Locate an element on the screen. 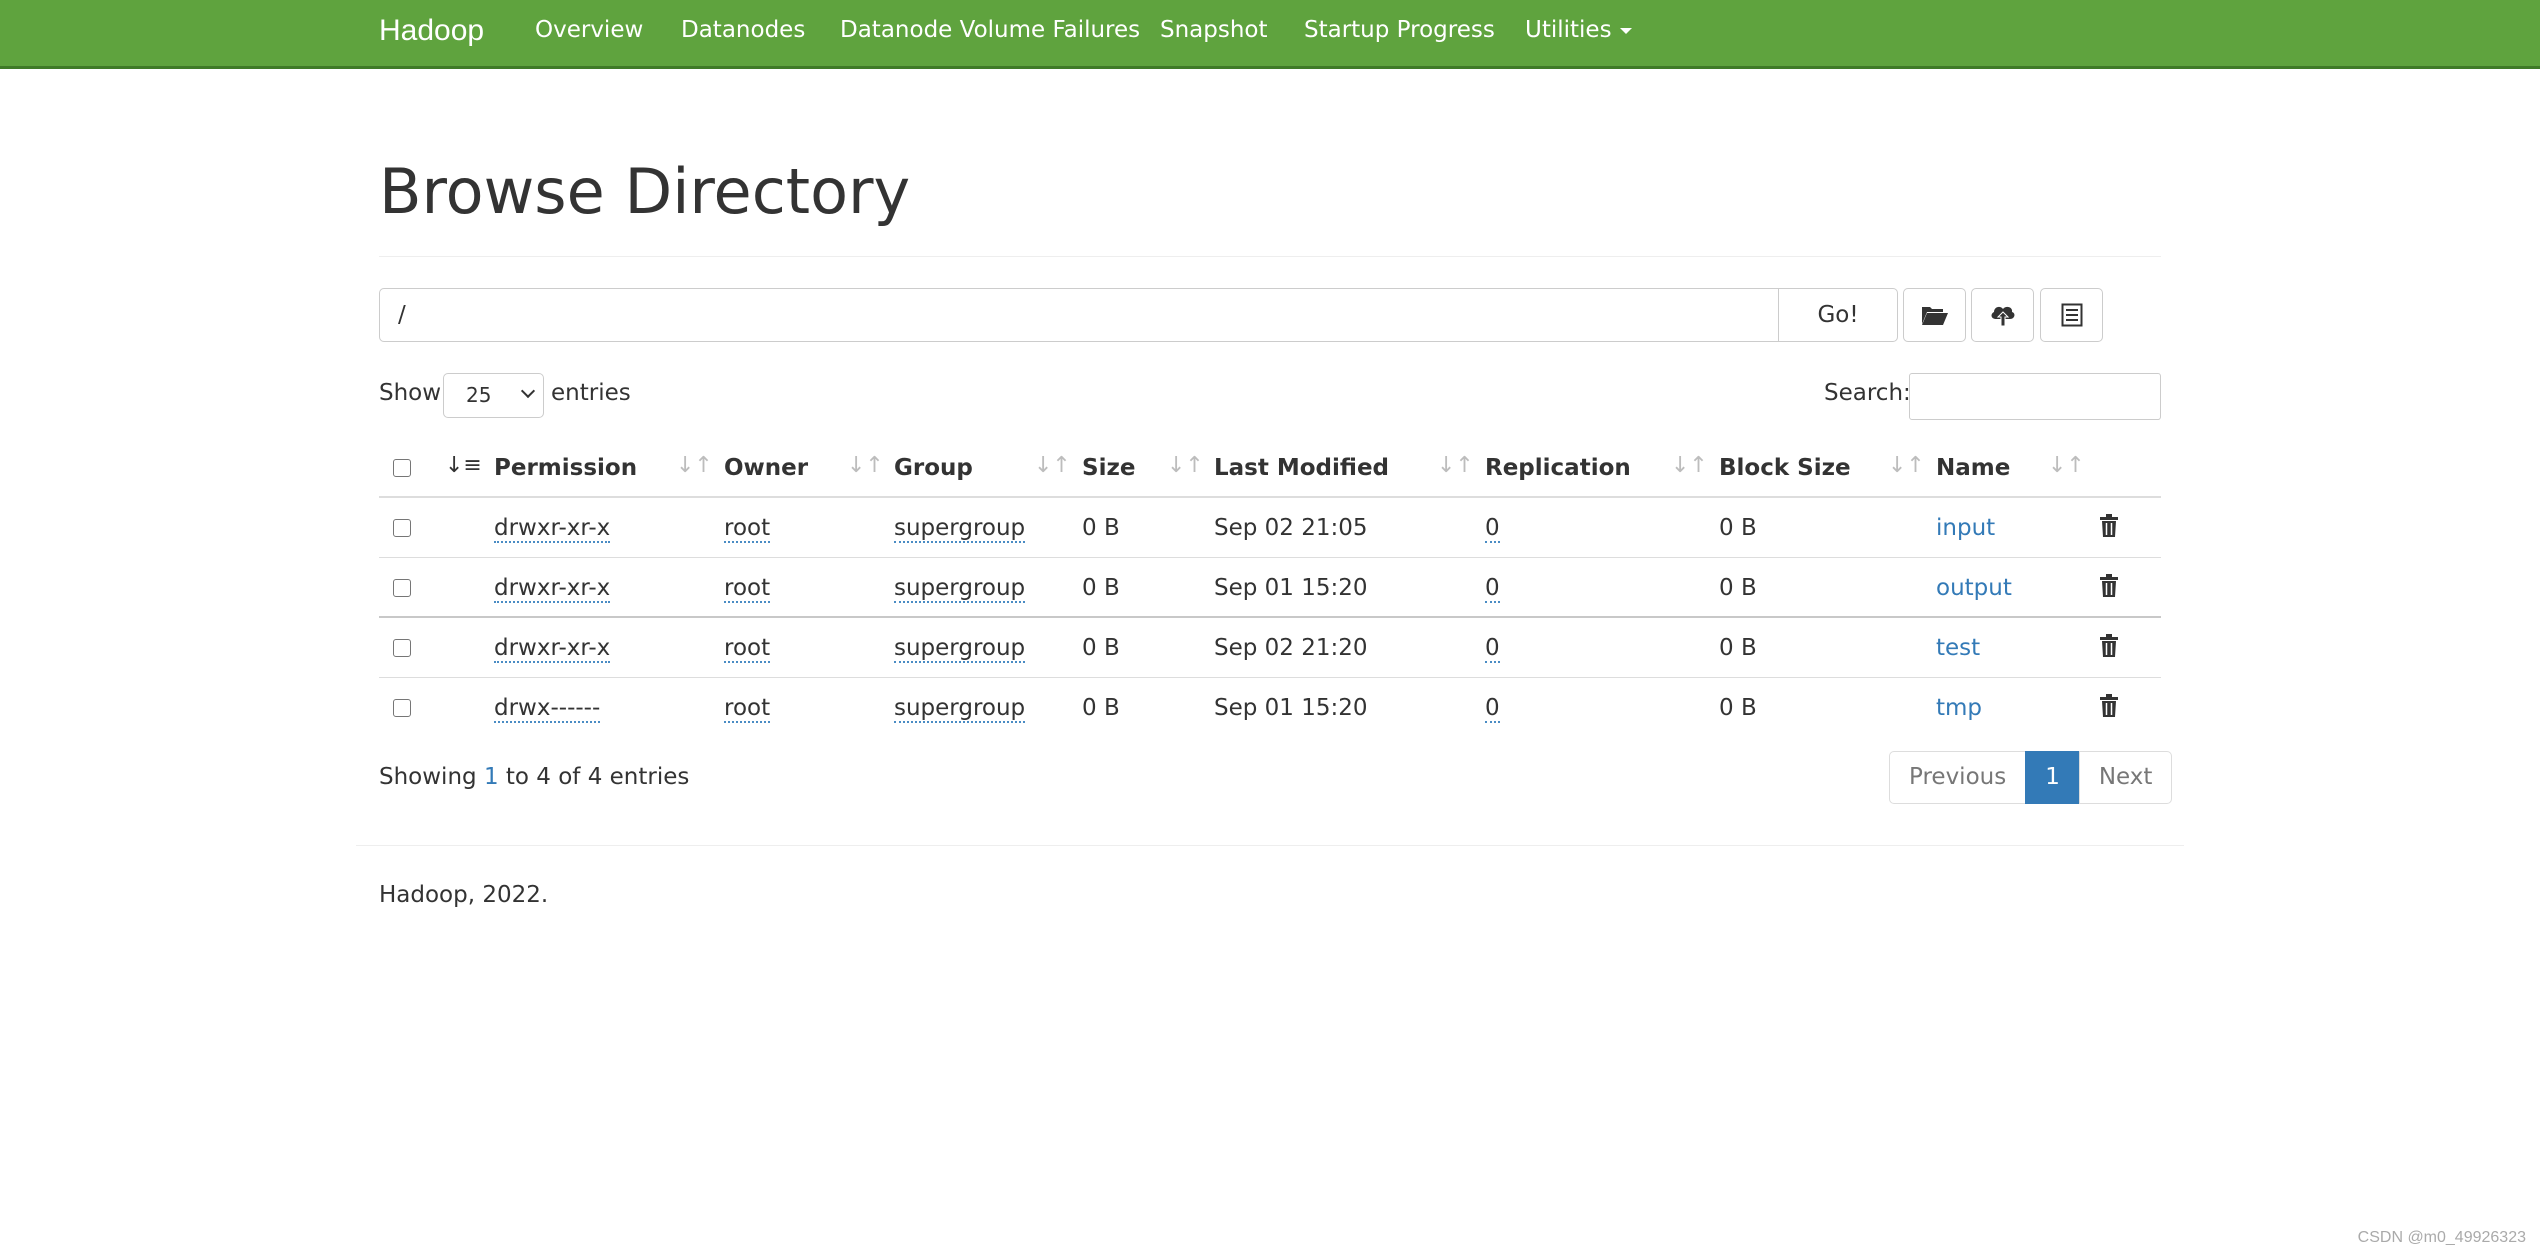 The width and height of the screenshot is (2540, 1259). pagination: Previous 1 Next is located at coordinates (2031, 777).